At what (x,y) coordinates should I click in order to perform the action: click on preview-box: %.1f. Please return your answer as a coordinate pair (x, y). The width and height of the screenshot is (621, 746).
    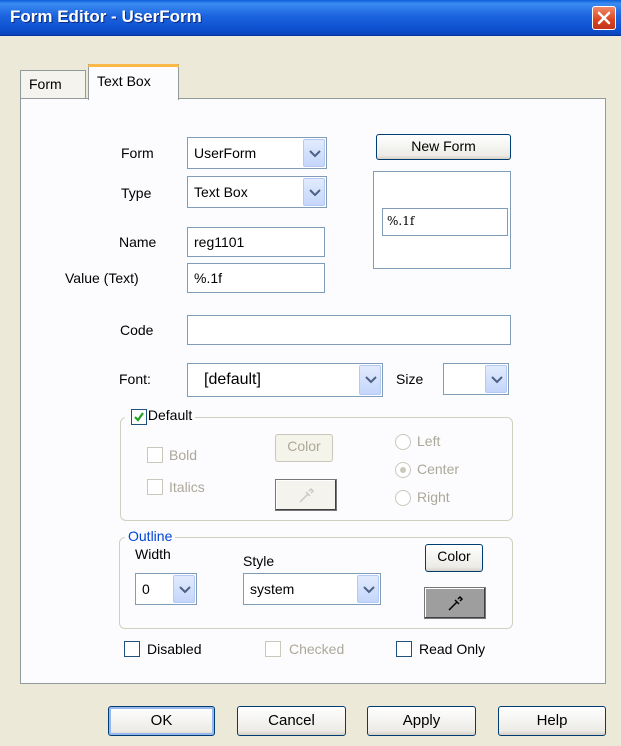
    Looking at the image, I should click on (442, 220).